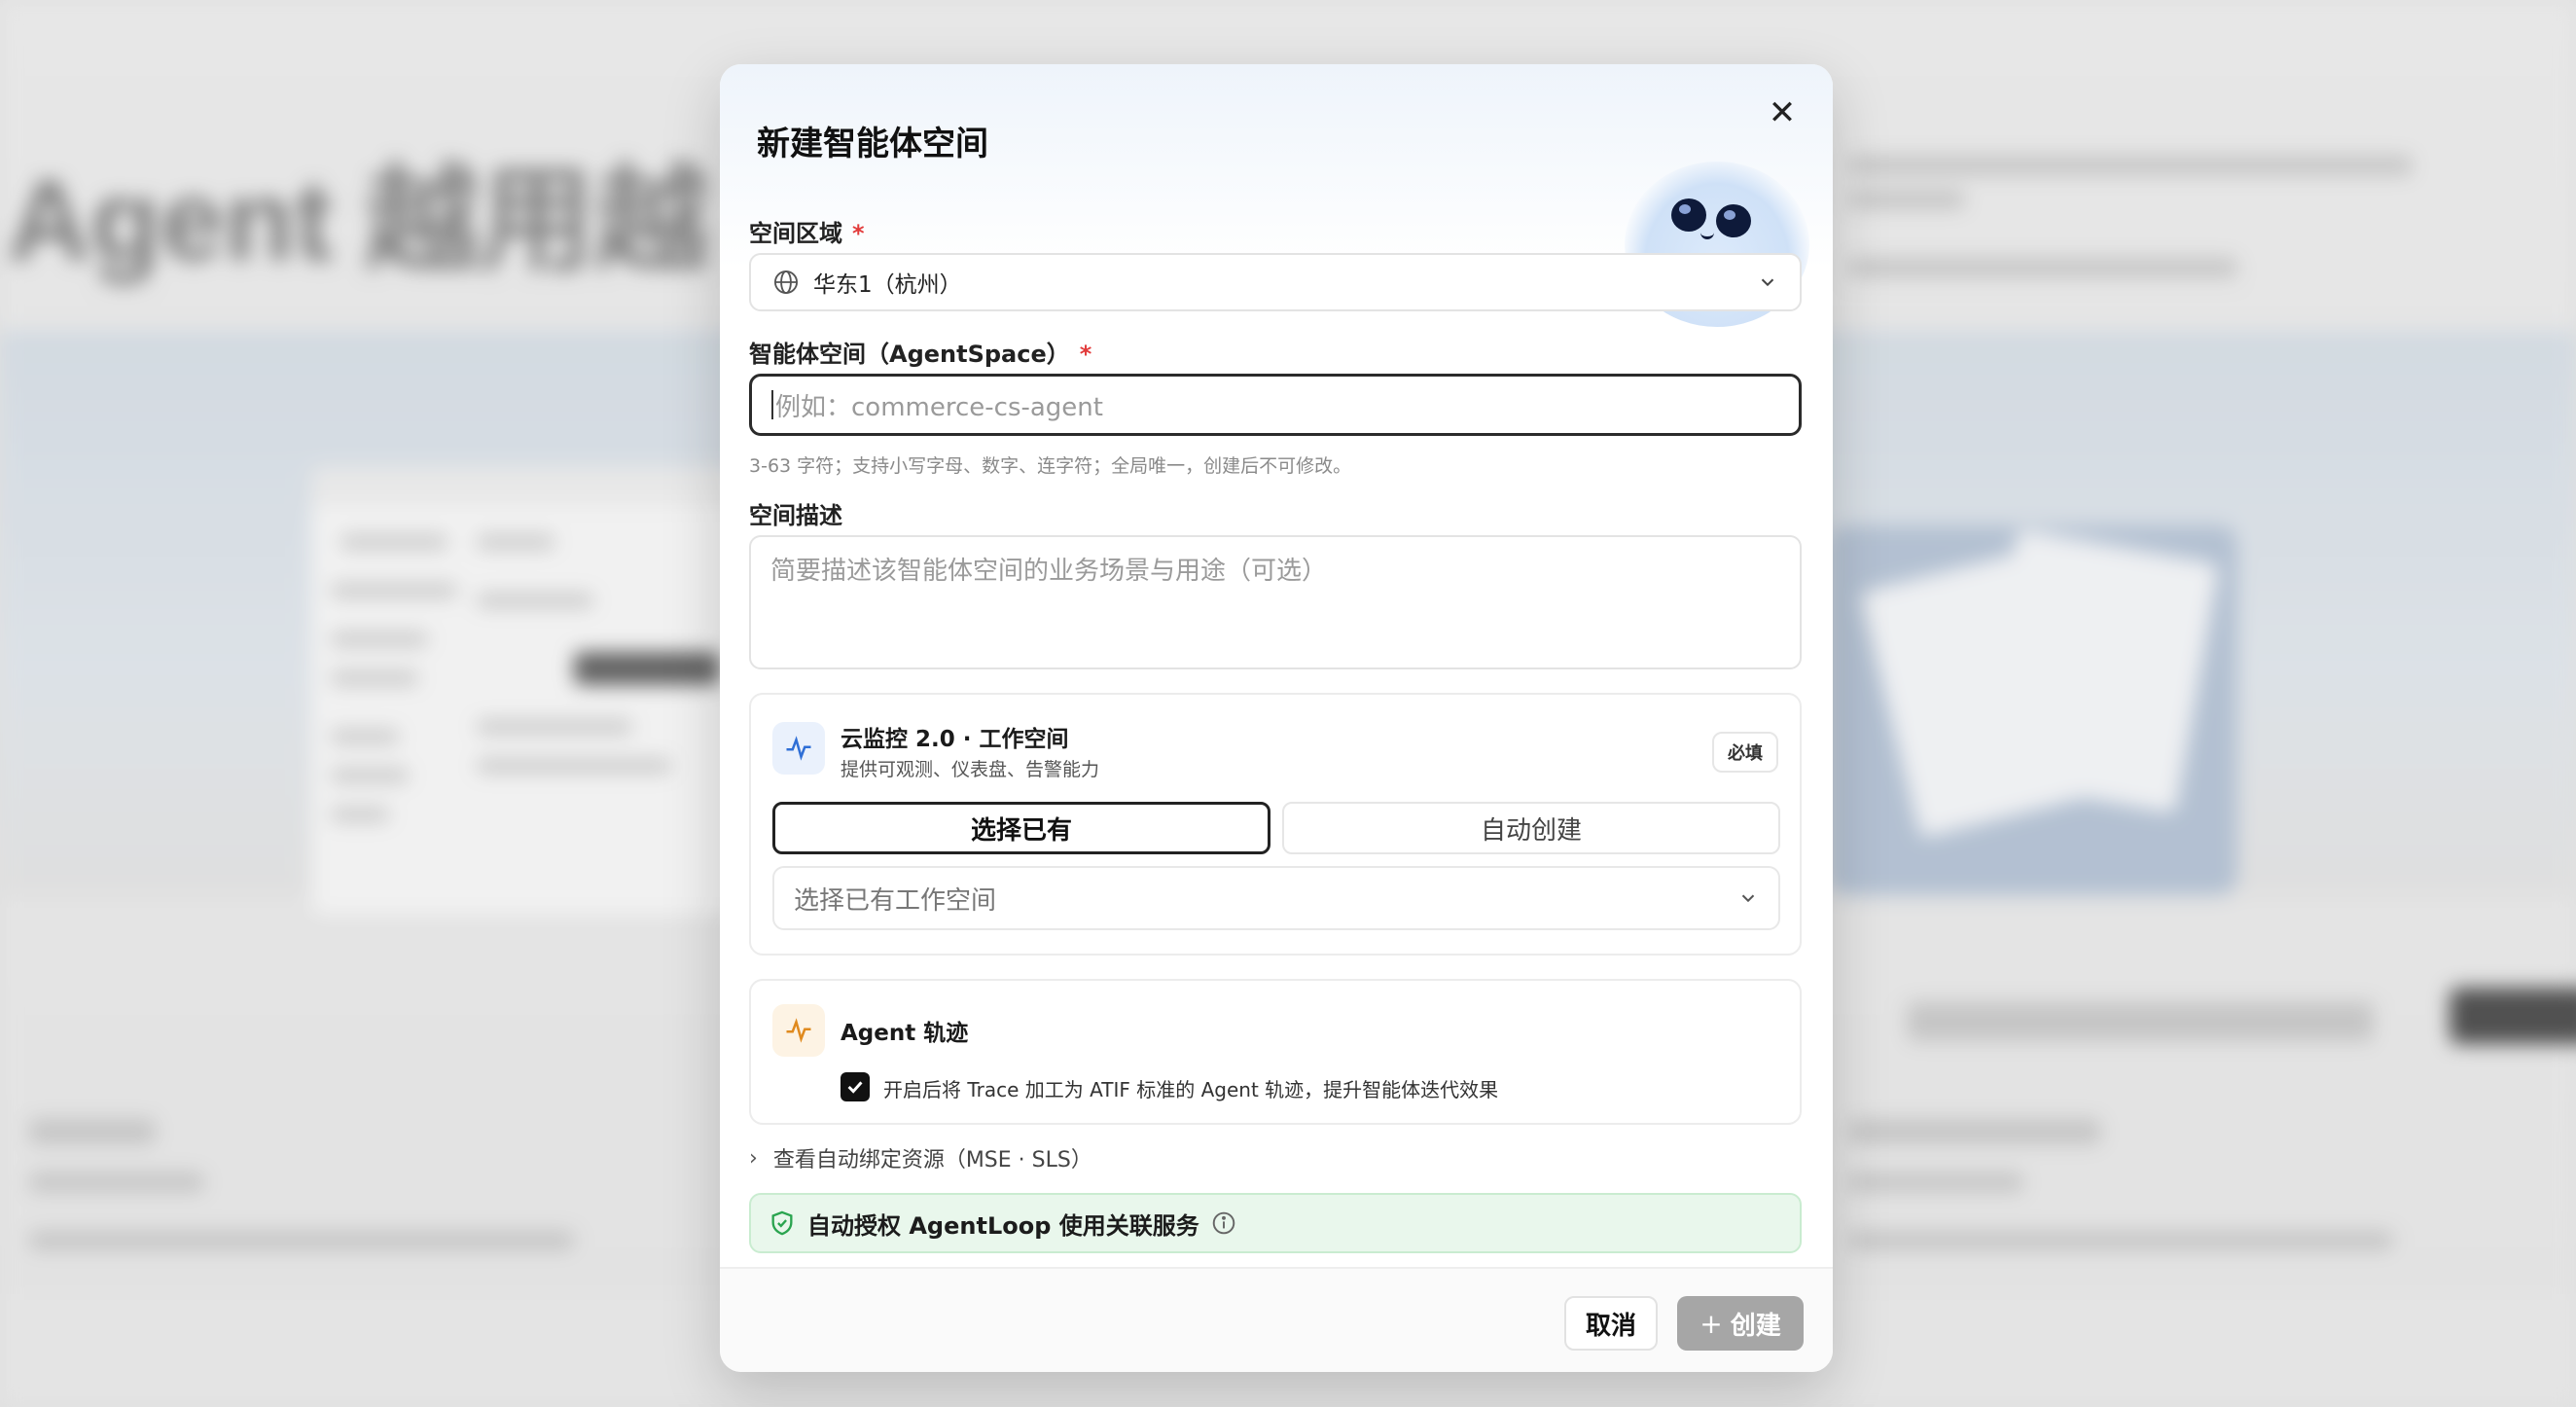  Describe the element at coordinates (955, 739) in the screenshot. I see `monitor-card-title: 云监控 2.0 · 工作空间` at that location.